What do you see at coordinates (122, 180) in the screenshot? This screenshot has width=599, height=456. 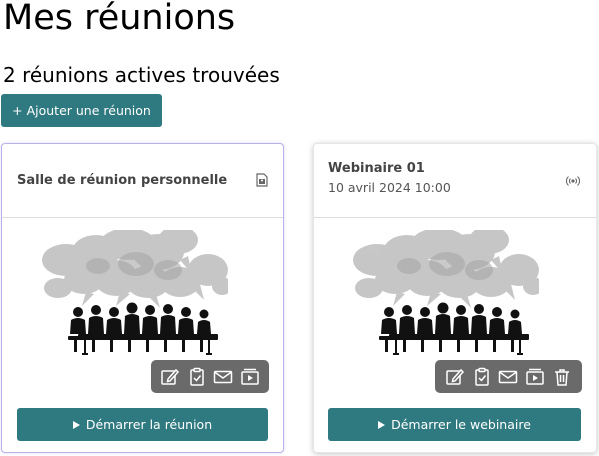 I see `meeting-title: Salle de réunion personnelle` at bounding box center [122, 180].